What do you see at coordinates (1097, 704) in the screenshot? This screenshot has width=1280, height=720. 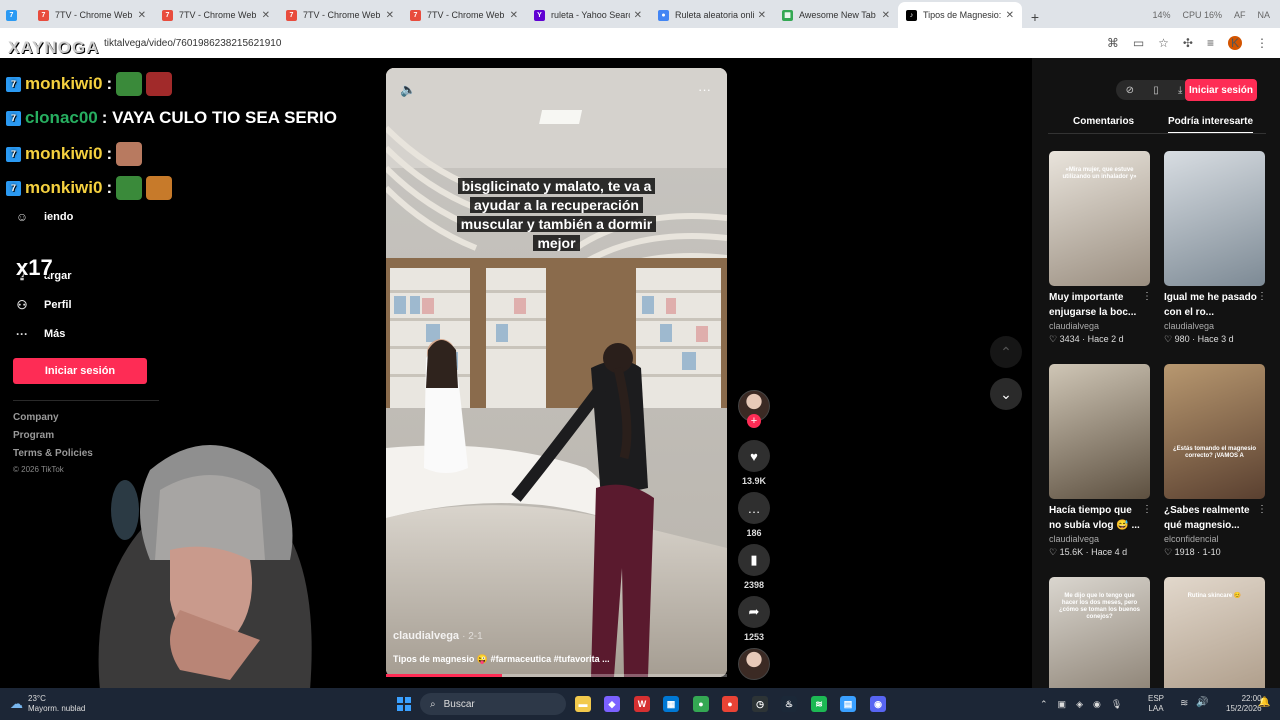 I see `tray-app-icon: ◉` at bounding box center [1097, 704].